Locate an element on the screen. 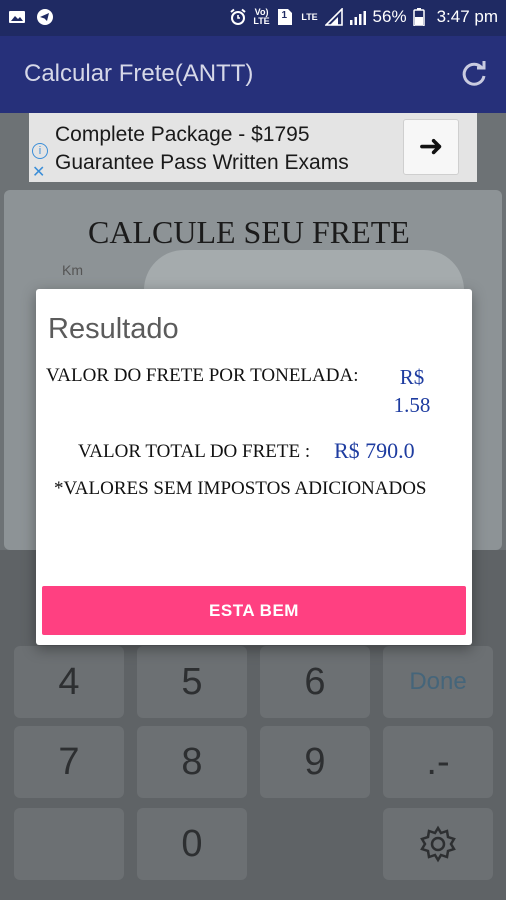  key-5: 5 is located at coordinates (192, 682).